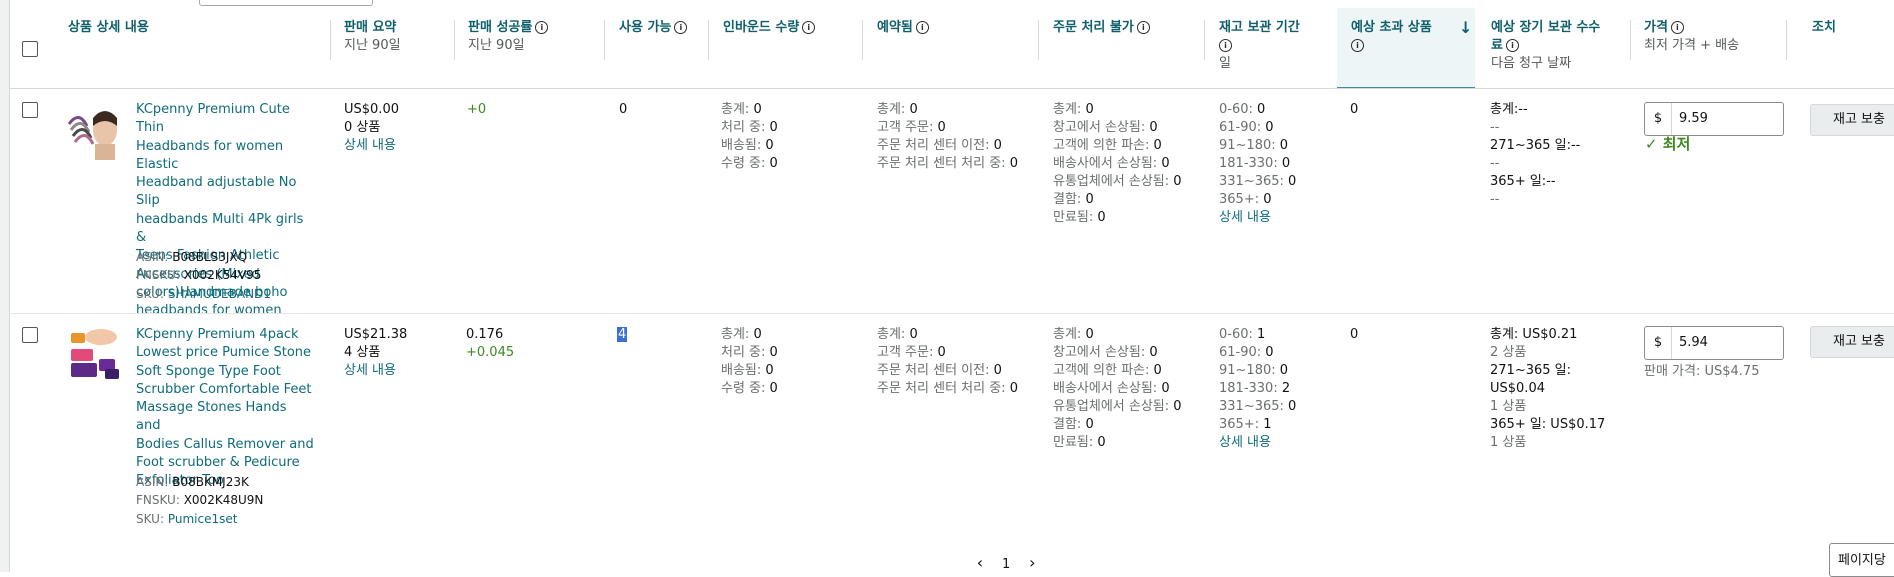  Describe the element at coordinates (203, 519) in the screenshot. I see `sku-link: Pumice1set` at that location.